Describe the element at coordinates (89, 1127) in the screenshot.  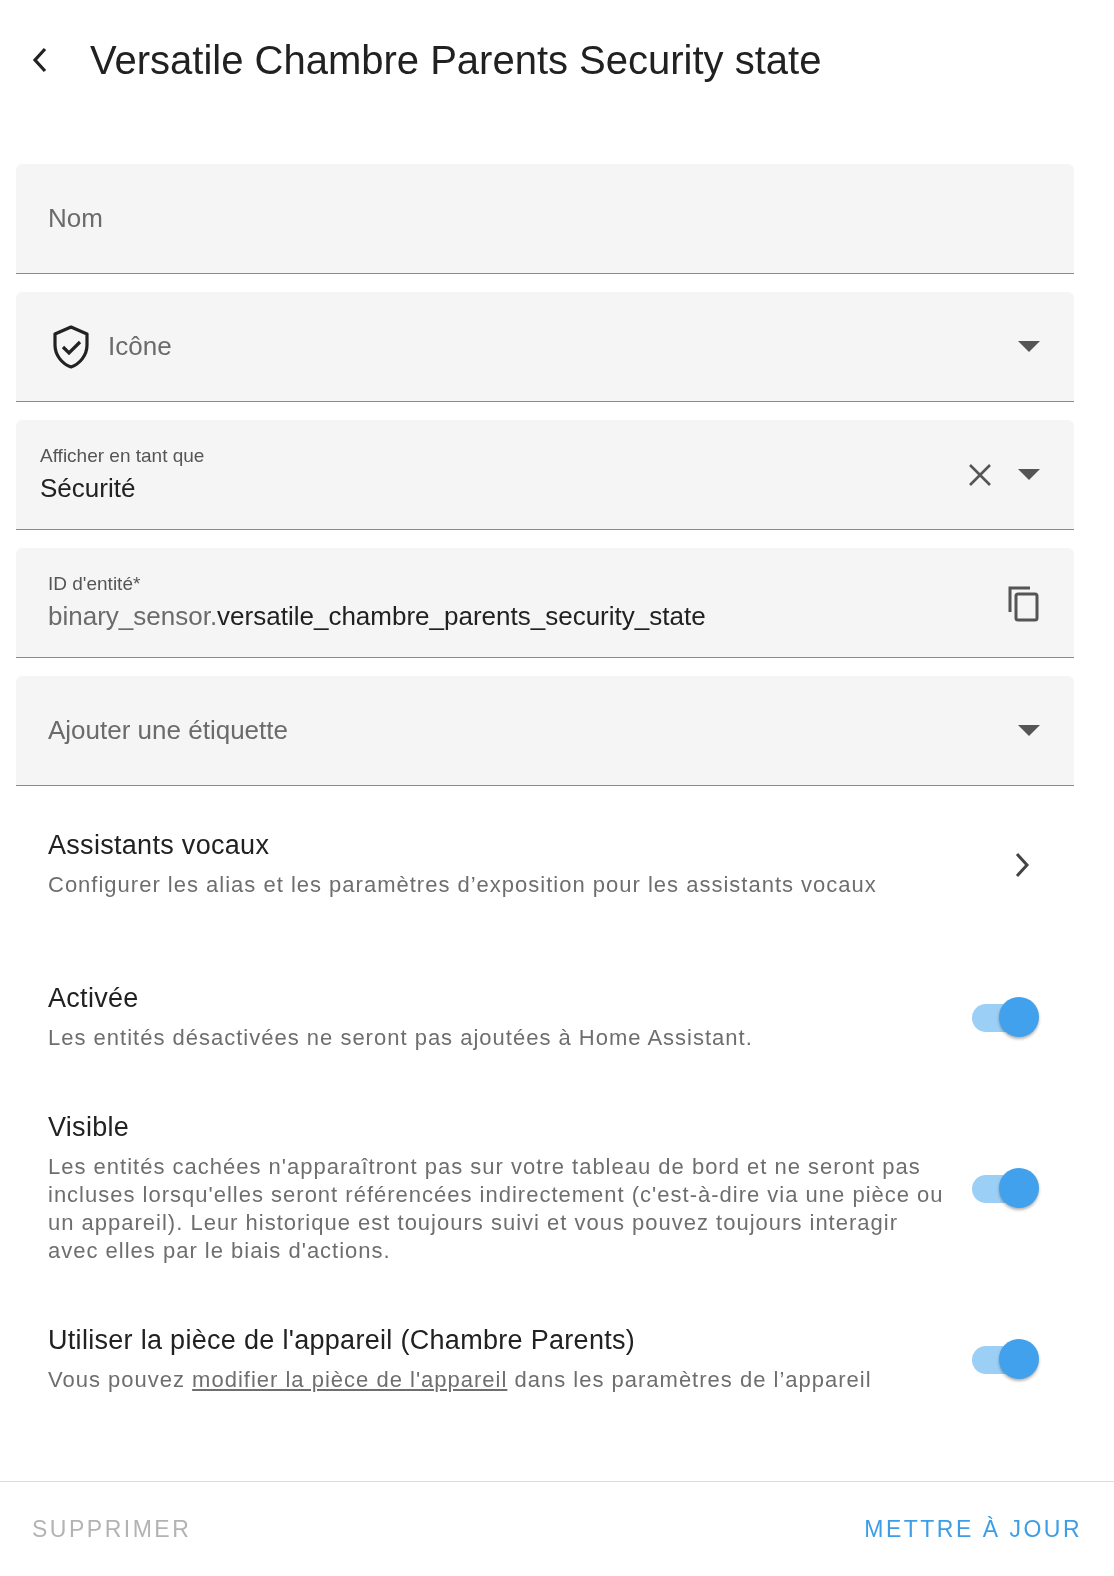
I see `setting-title: Visible` at that location.